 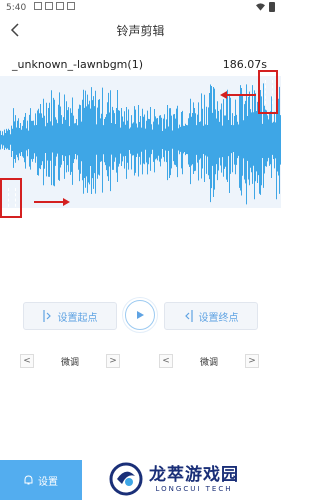 I want to click on start-marker-highlight, so click(x=11, y=198).